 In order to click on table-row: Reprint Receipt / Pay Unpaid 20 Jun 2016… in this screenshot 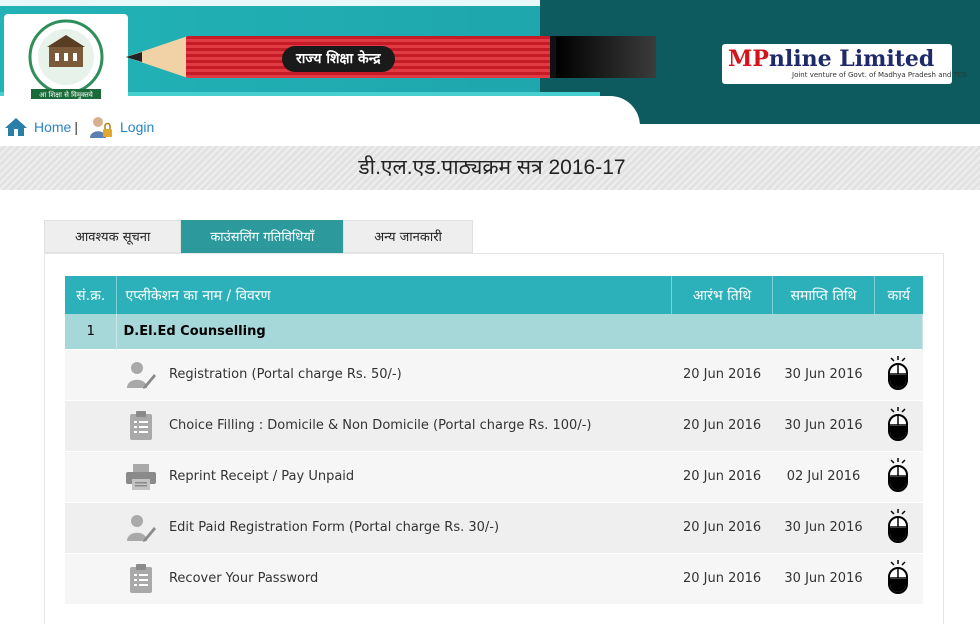, I will do `click(494, 476)`.